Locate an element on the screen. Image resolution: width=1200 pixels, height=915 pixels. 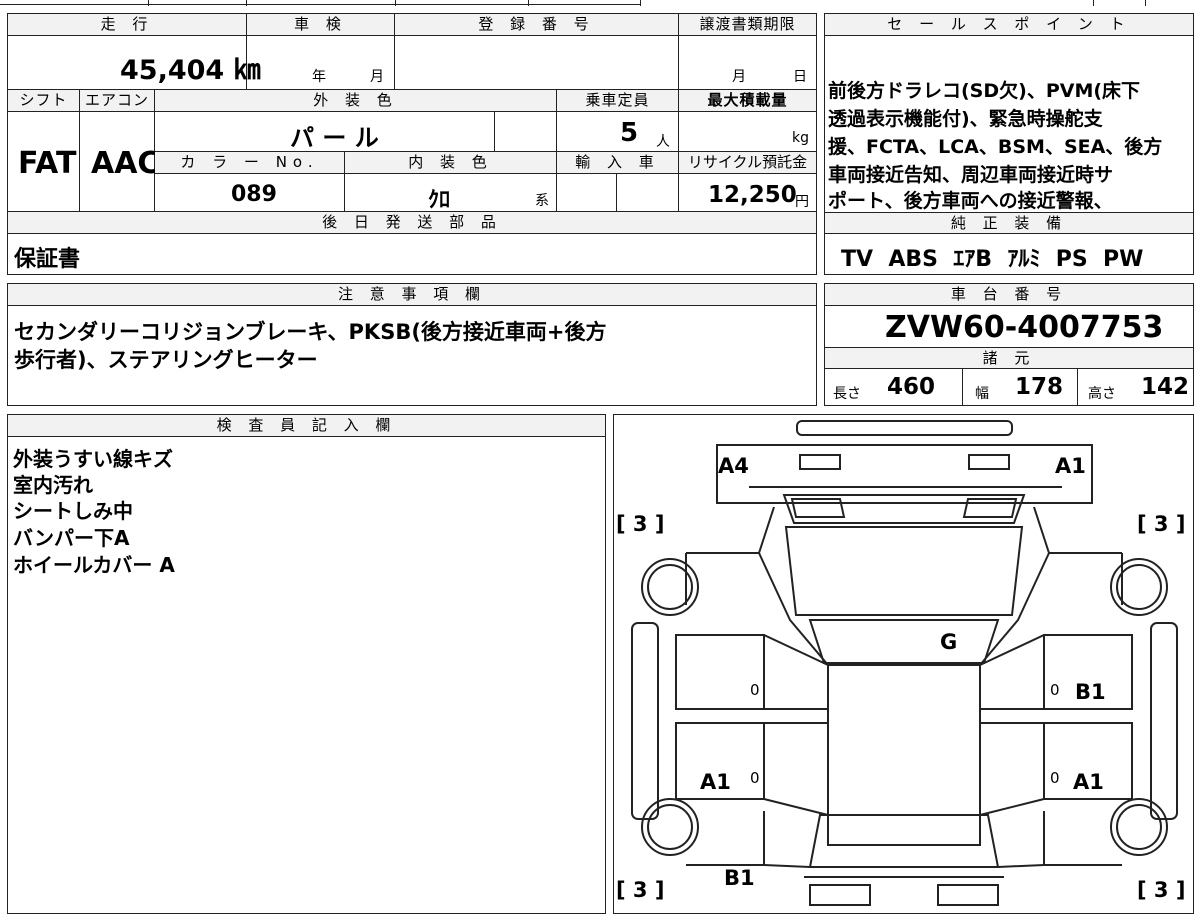
maxload-unit: kg is located at coordinates (800, 138).